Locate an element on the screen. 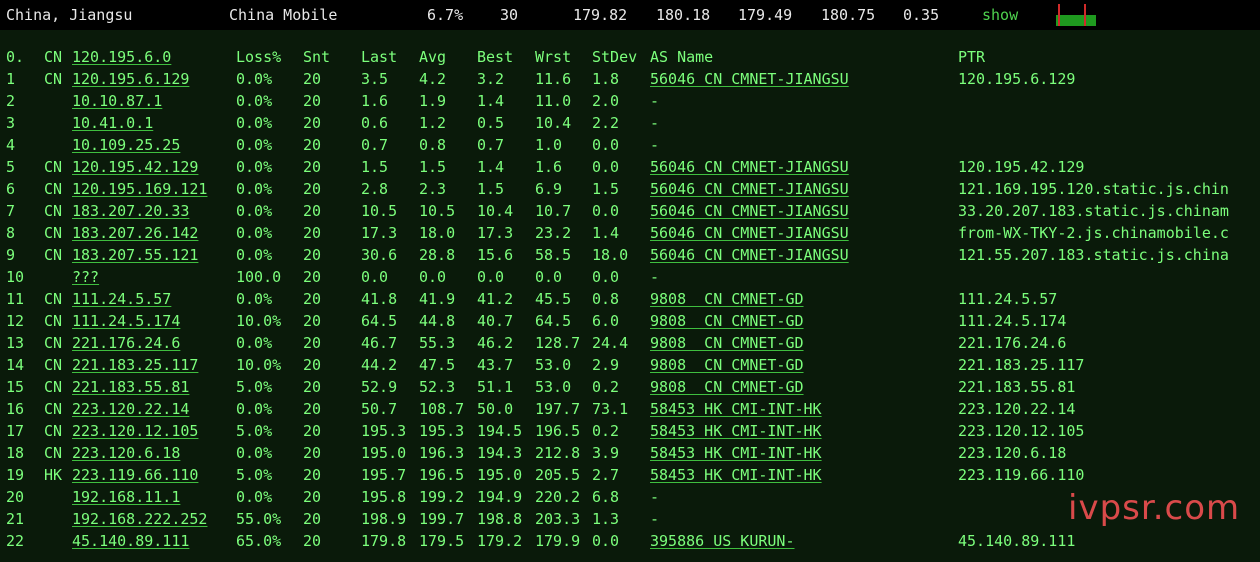 This screenshot has height=562, width=1260. cell-avg: 199.2 is located at coordinates (442, 497).